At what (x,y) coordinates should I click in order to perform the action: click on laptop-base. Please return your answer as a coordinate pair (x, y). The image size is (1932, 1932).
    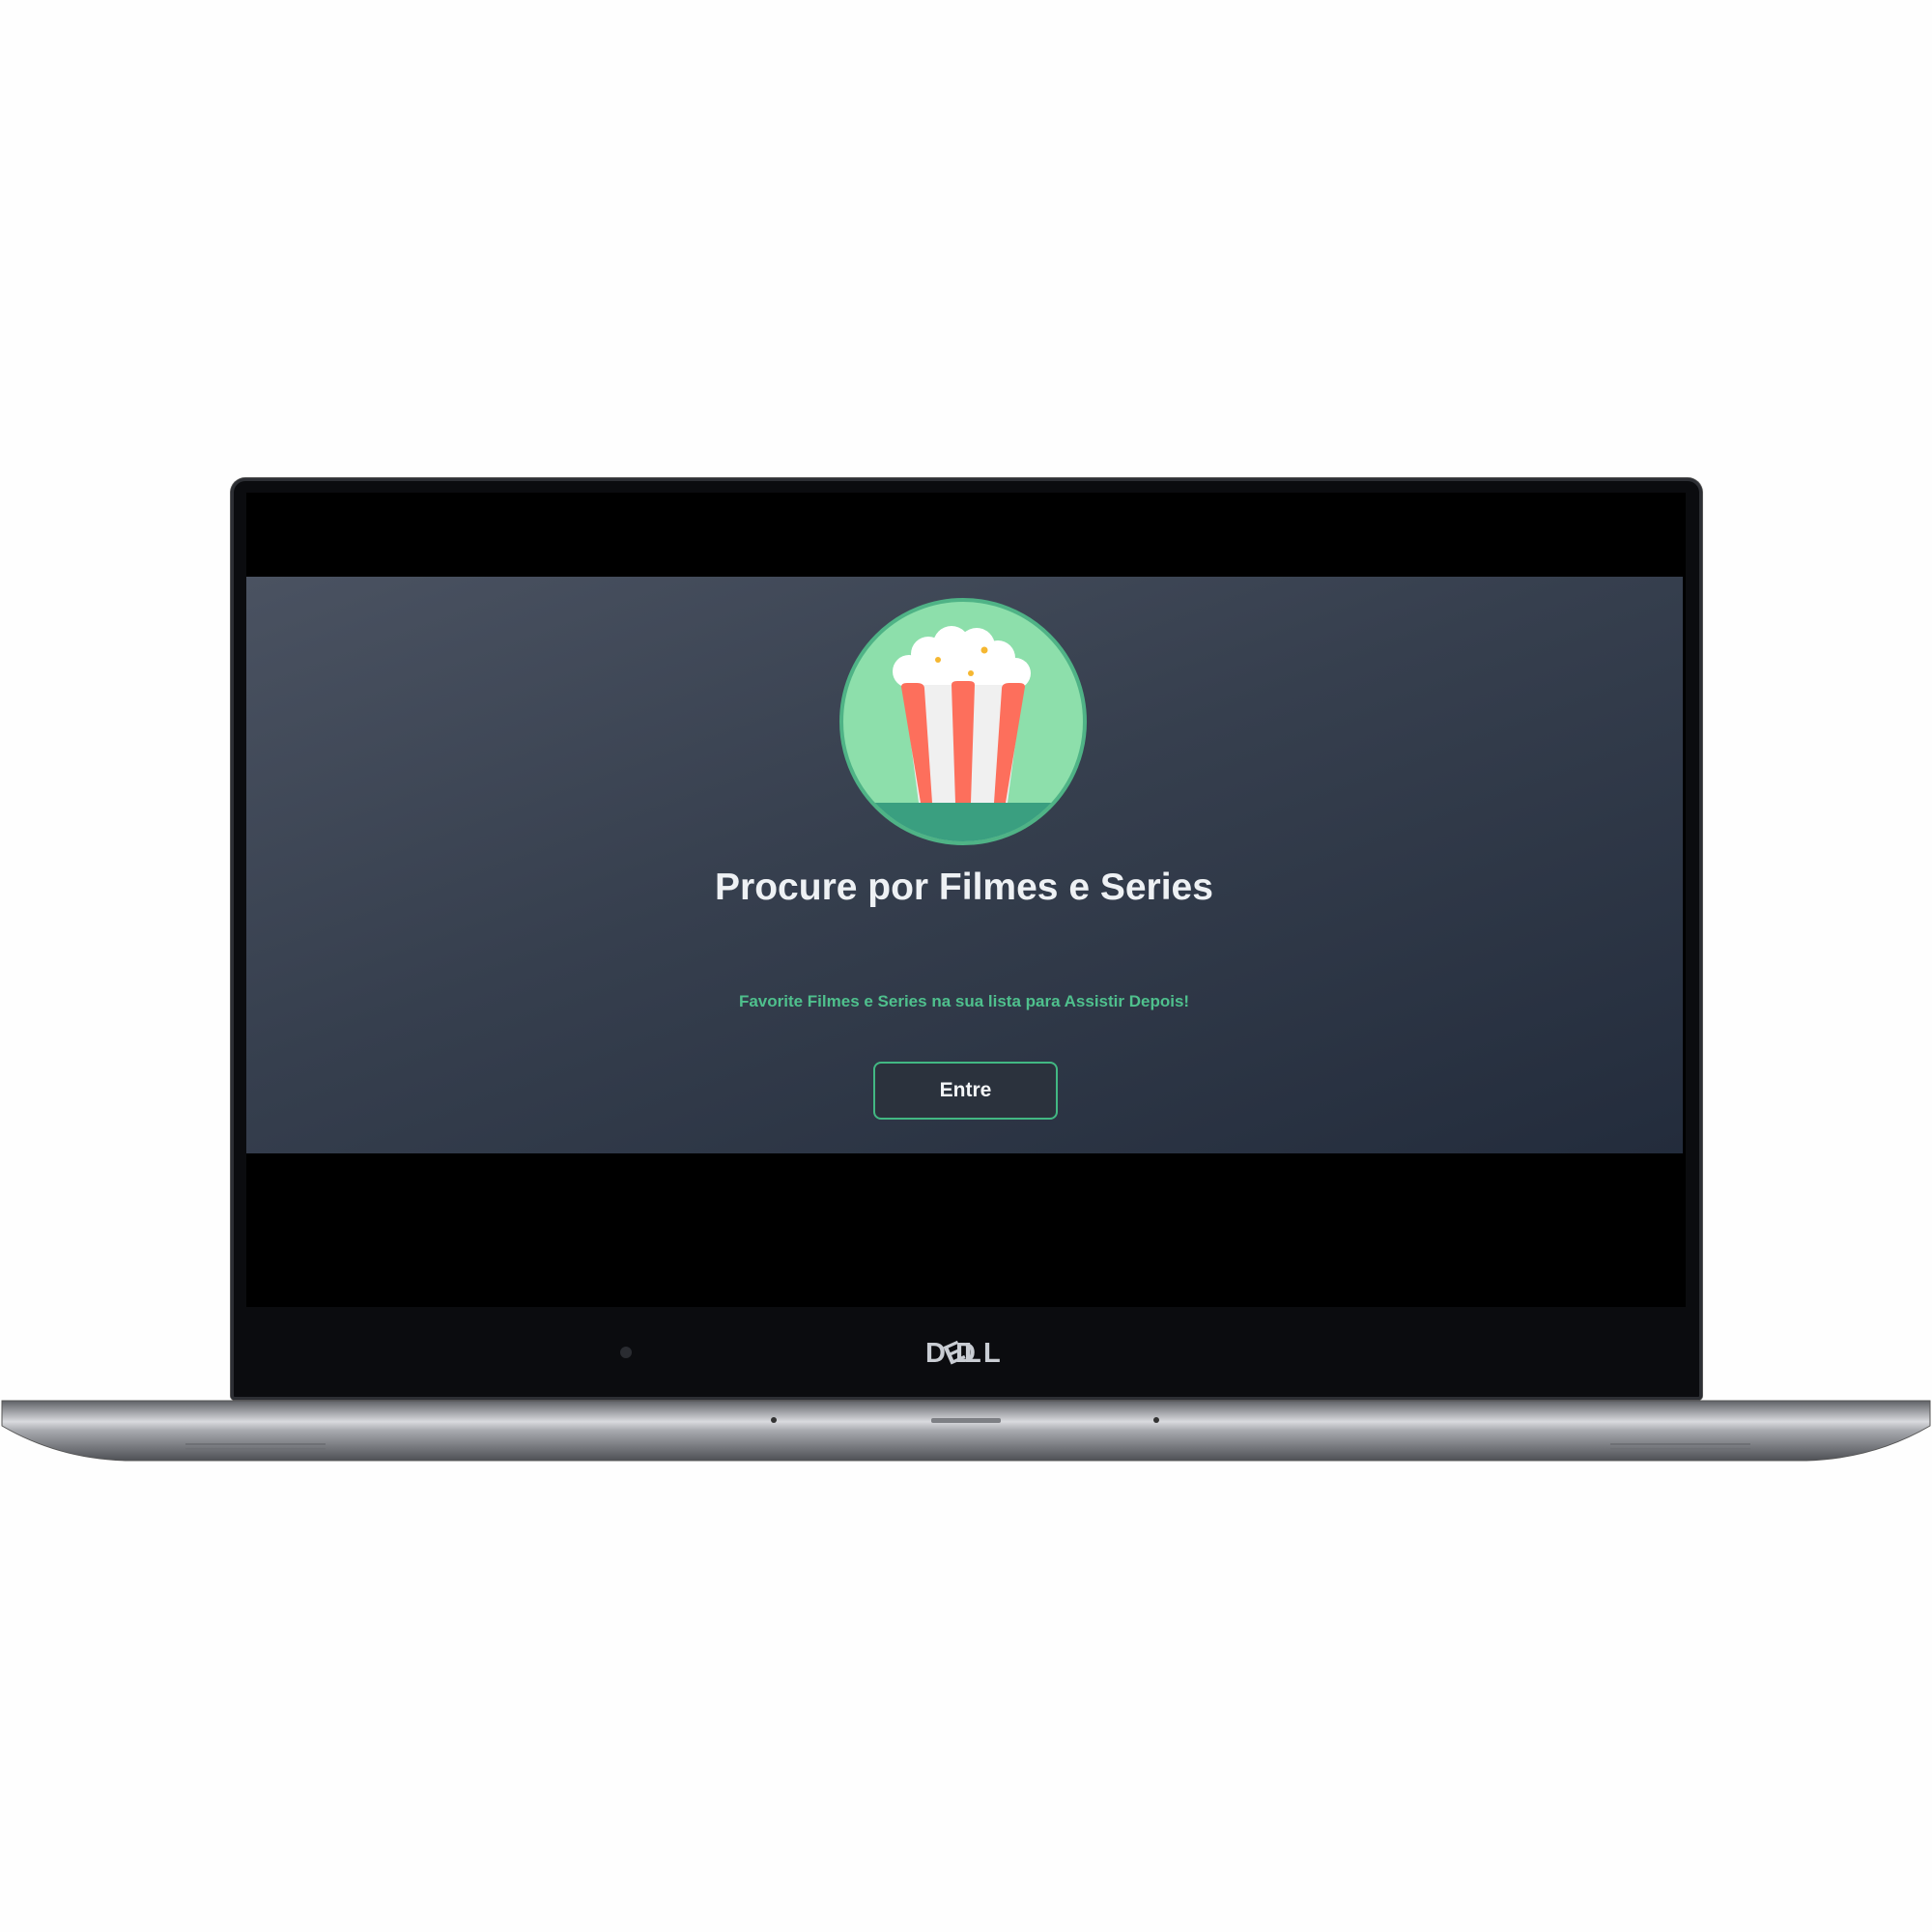
    Looking at the image, I should click on (966, 1431).